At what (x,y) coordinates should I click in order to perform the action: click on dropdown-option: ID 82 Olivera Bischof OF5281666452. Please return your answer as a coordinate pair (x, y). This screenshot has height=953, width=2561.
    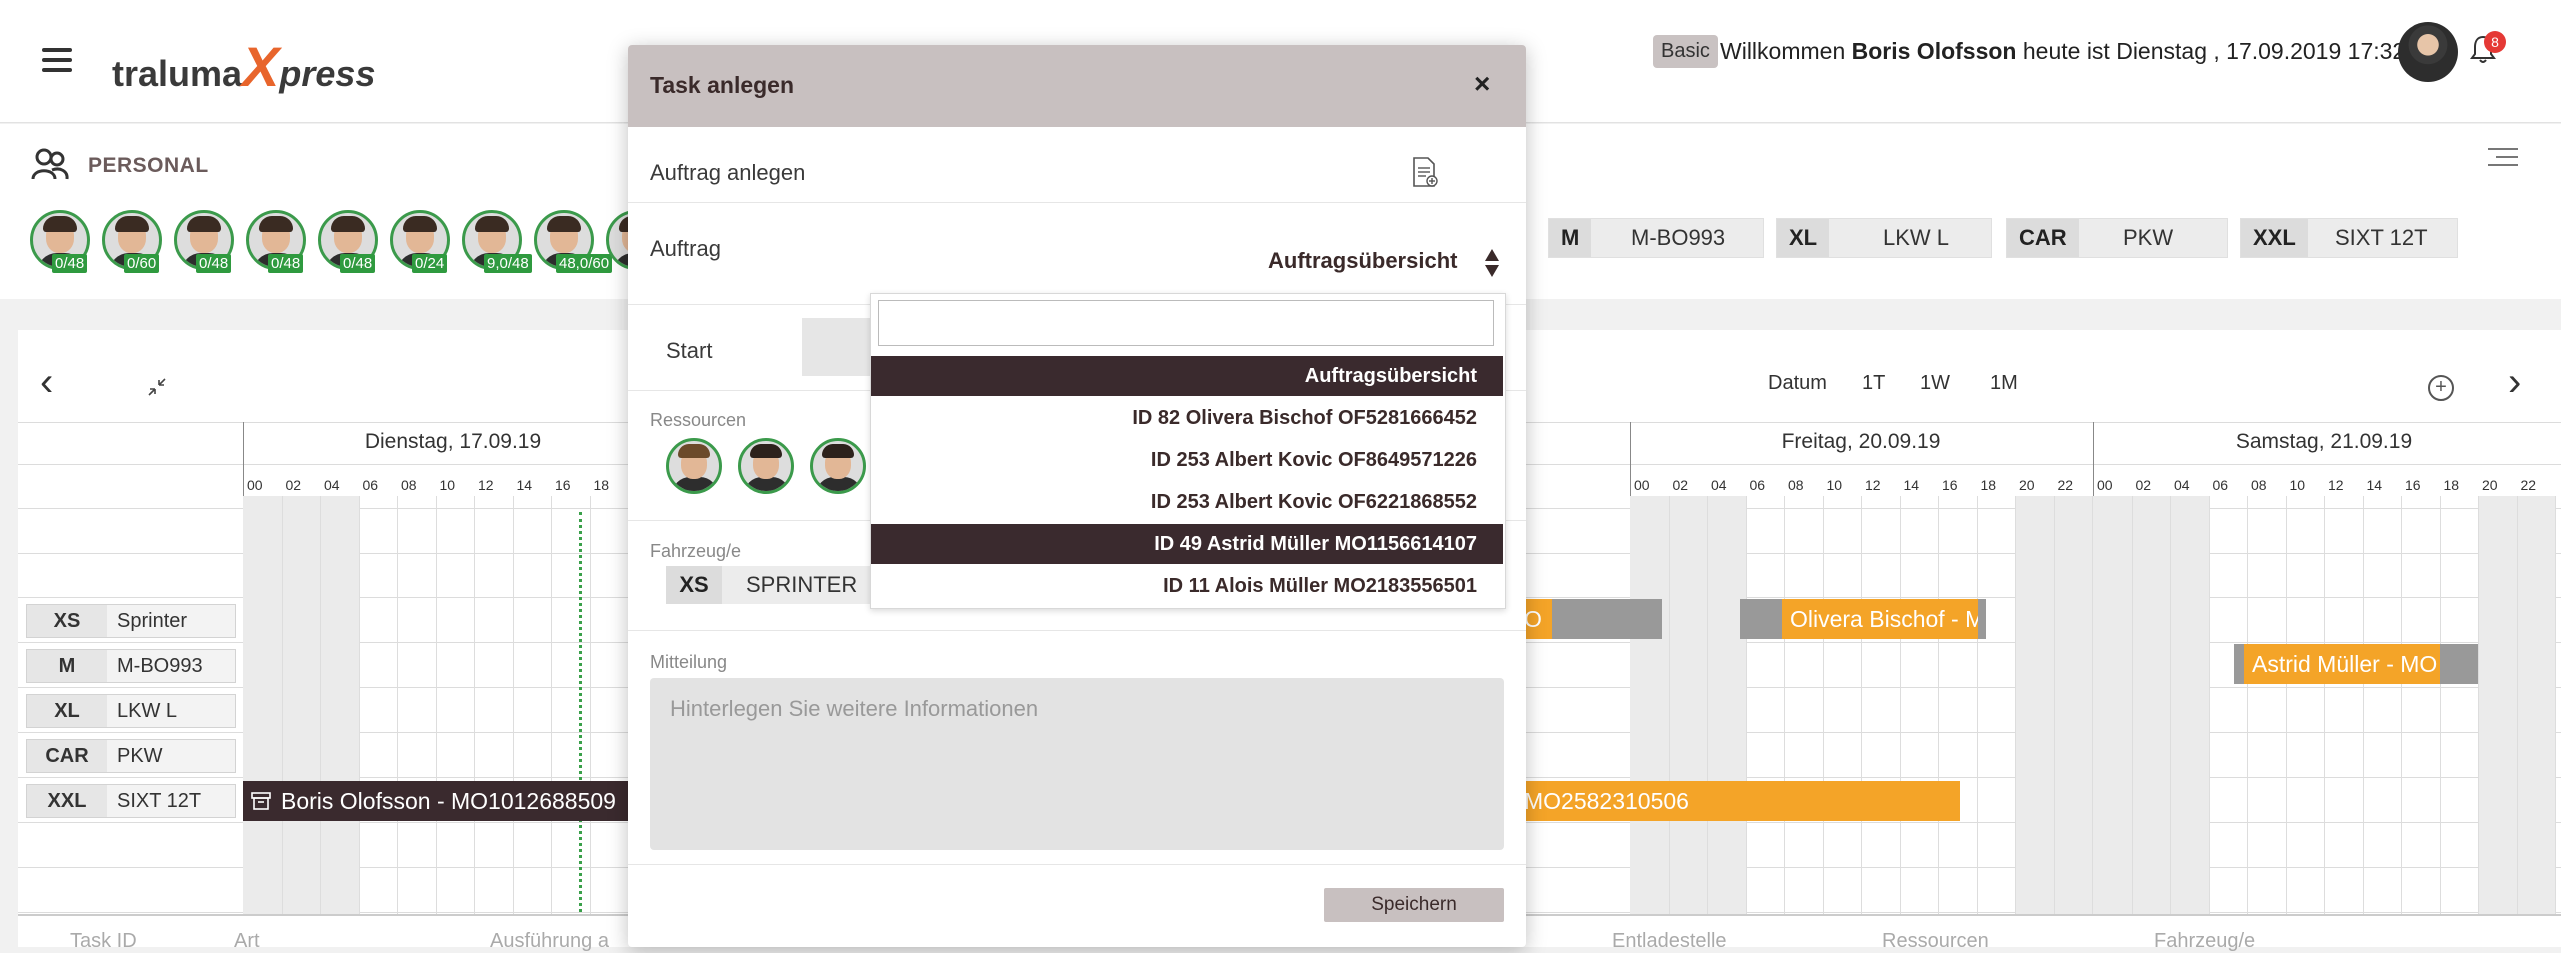
    Looking at the image, I should click on (1187, 418).